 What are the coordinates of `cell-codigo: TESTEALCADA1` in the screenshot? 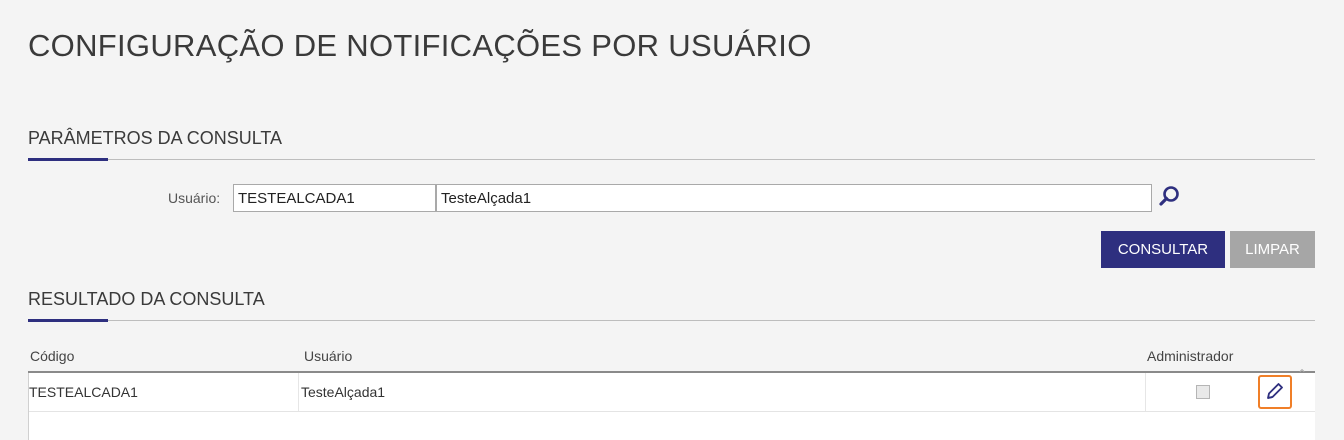 It's located at (164, 392).